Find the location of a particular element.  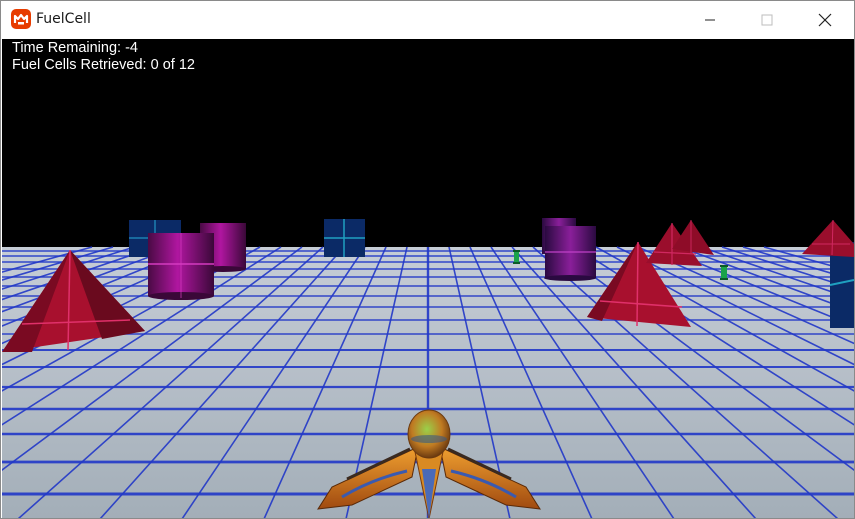

close-icon is located at coordinates (825, 20).